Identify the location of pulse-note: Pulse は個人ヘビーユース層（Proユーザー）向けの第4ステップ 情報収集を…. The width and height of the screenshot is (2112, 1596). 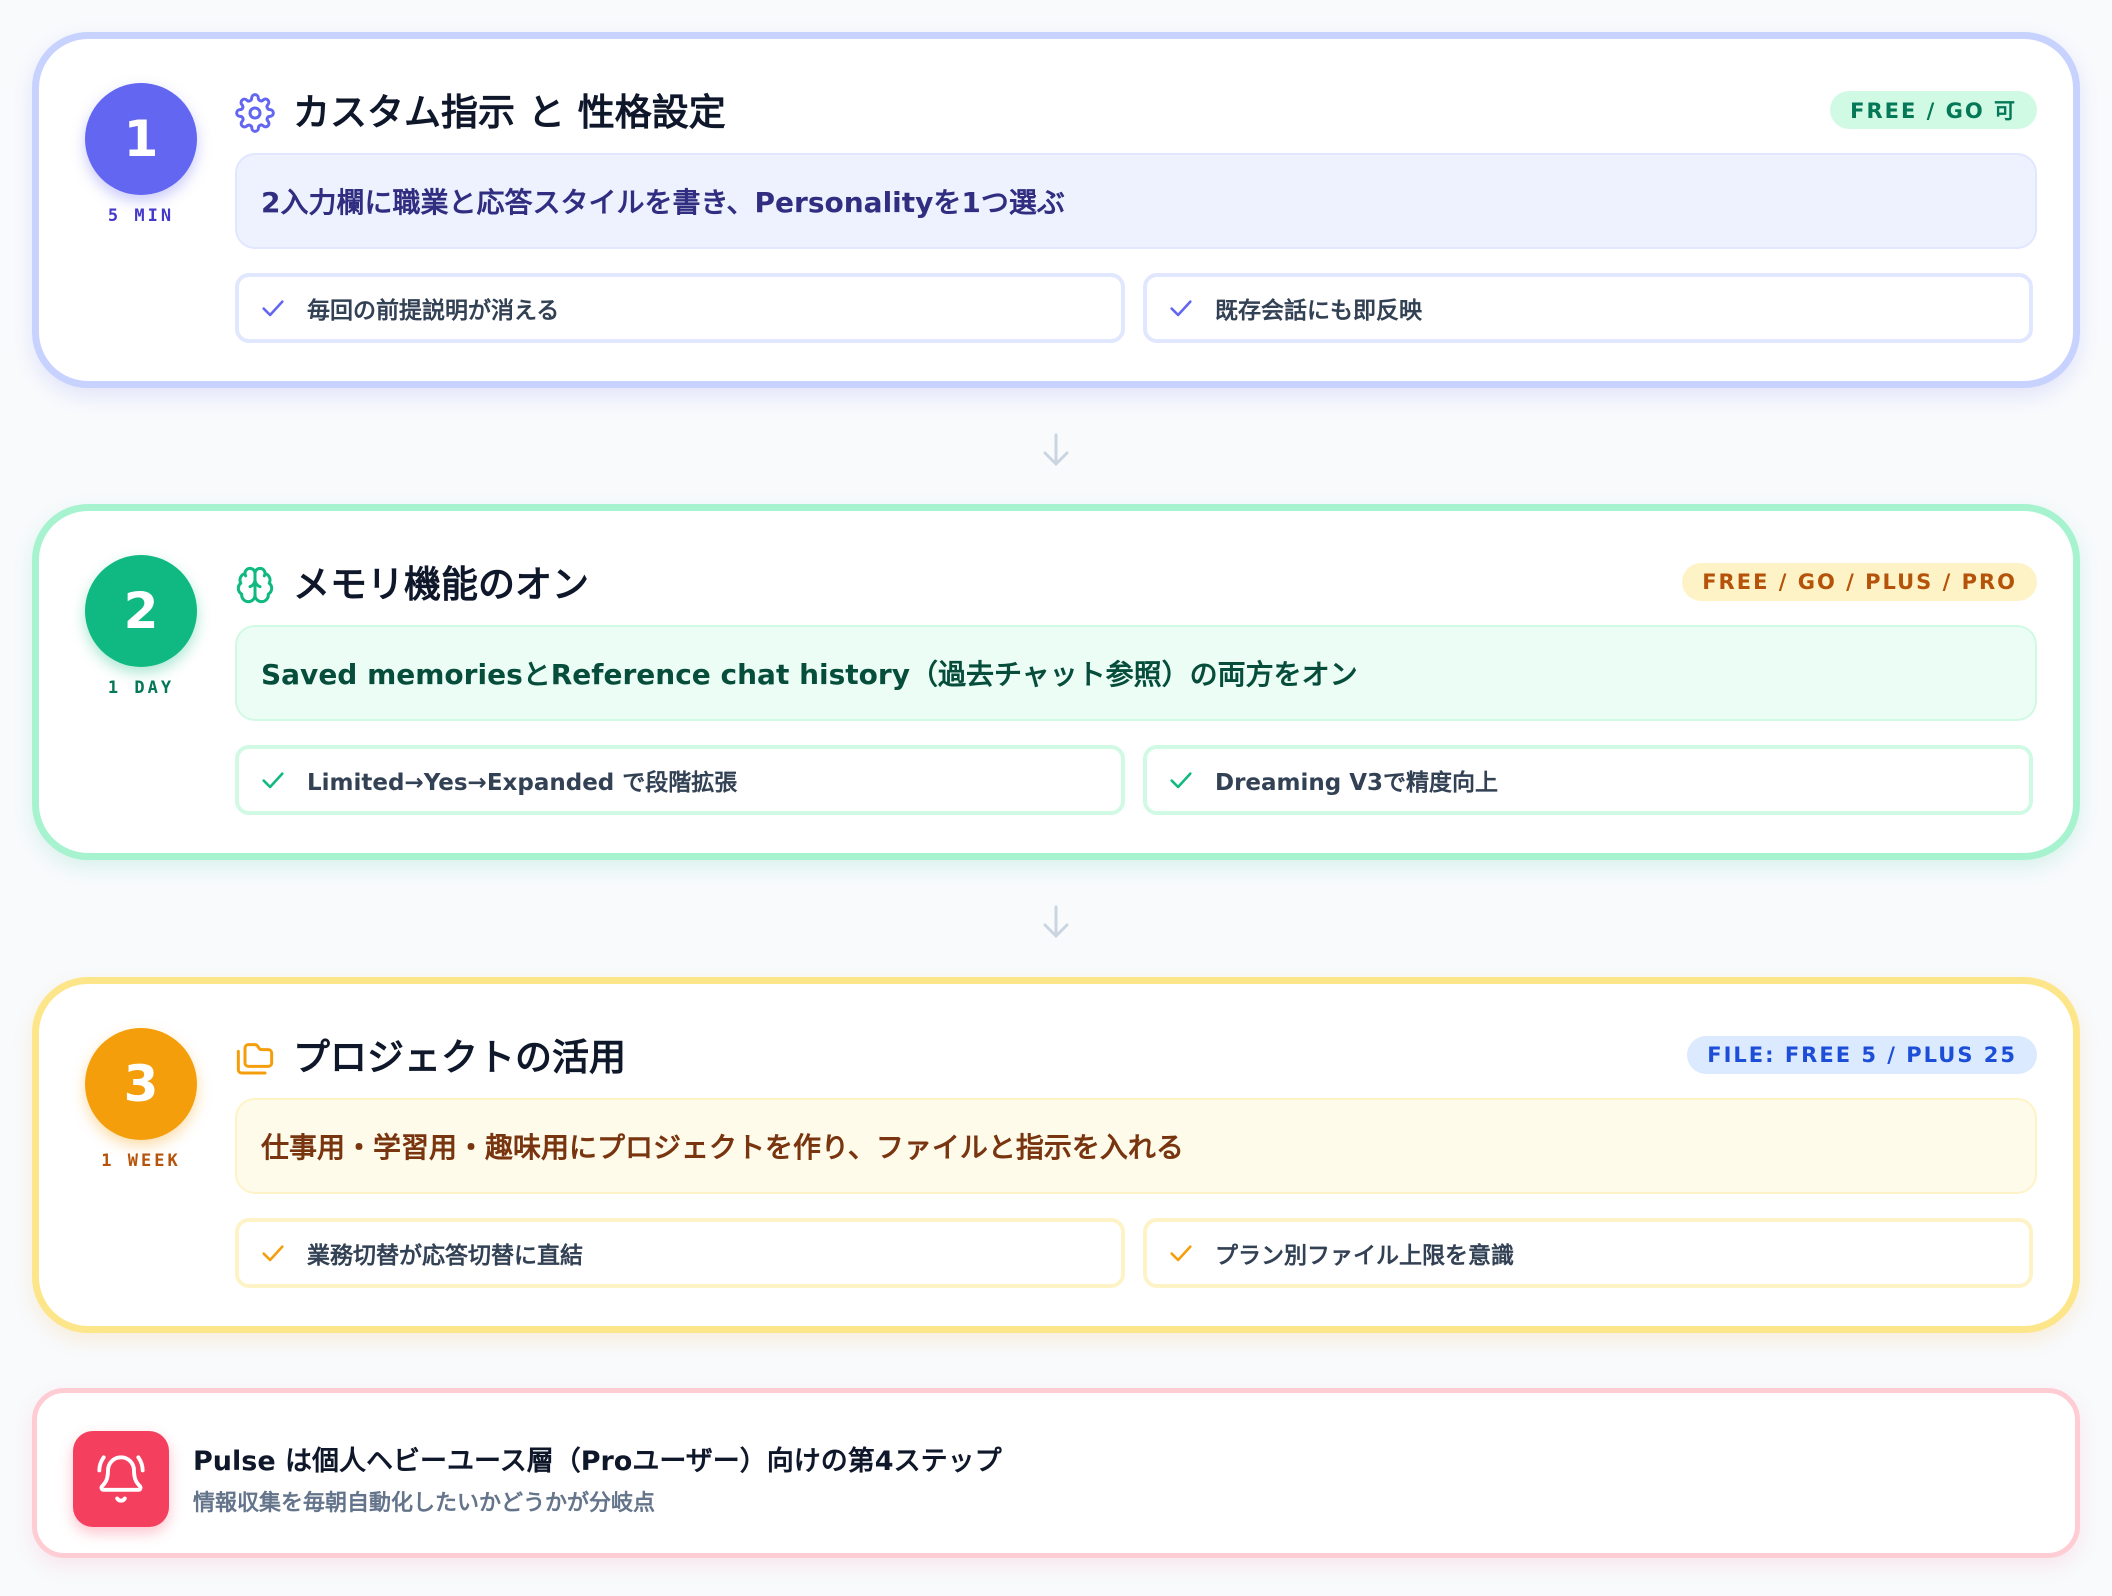
(1056, 1473).